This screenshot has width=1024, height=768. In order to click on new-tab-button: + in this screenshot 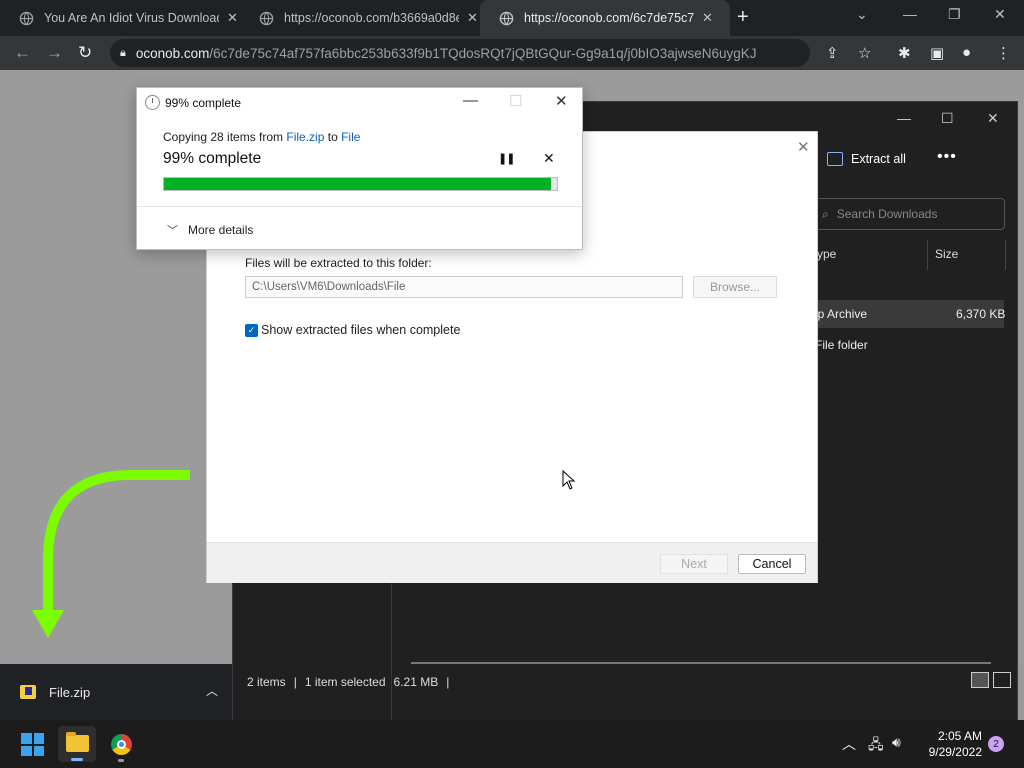, I will do `click(743, 17)`.